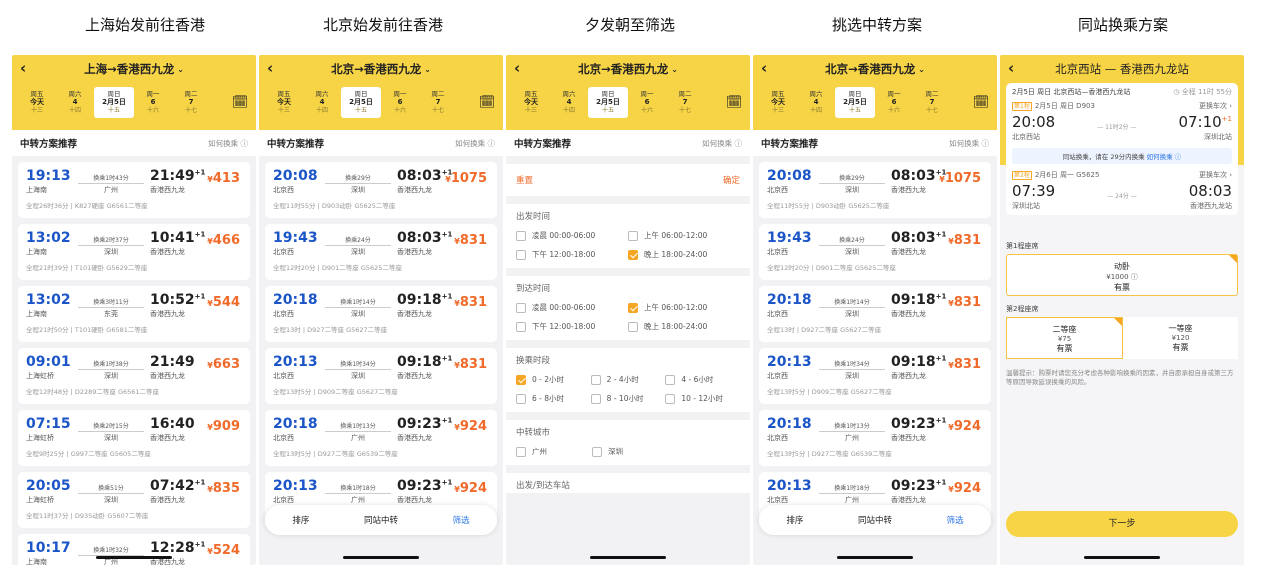 The image size is (1267, 585). What do you see at coordinates (554, 451) in the screenshot?
I see `option-guangzhou: 广州` at bounding box center [554, 451].